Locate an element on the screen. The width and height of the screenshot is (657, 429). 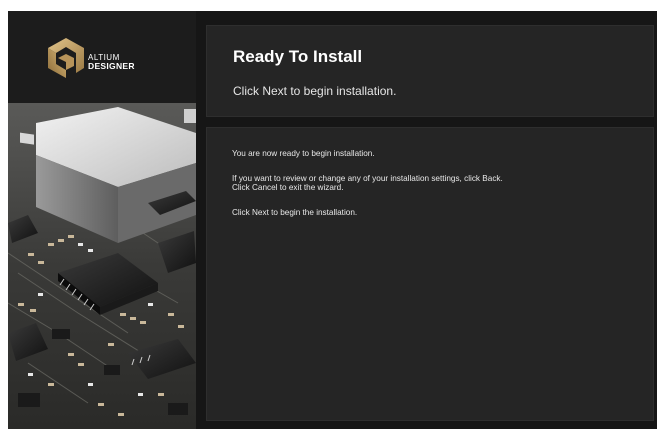
brand-wordmark: ALTIUM DESIGNER is located at coordinates (111, 62).